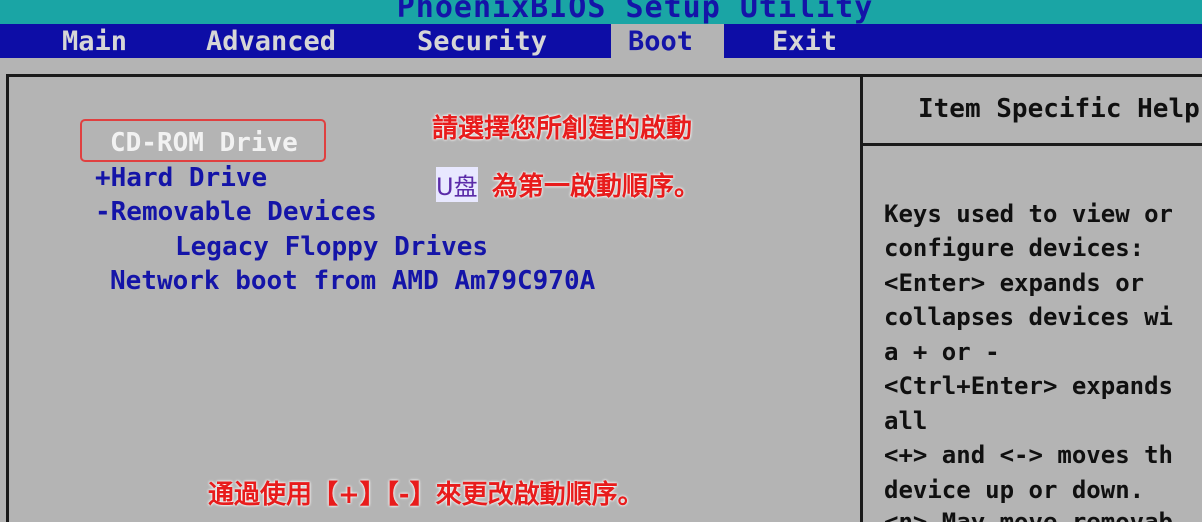  I want to click on boot-item-hard-drive: +Hard Drive, so click(181, 178).